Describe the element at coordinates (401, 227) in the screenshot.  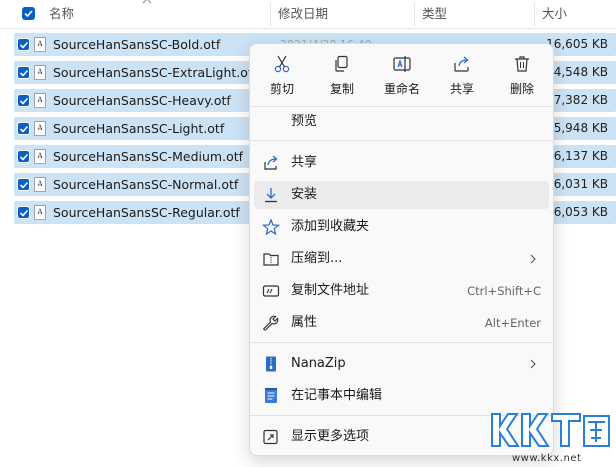
I see `menu-item-add-favorites: 添加到收藏夹` at that location.